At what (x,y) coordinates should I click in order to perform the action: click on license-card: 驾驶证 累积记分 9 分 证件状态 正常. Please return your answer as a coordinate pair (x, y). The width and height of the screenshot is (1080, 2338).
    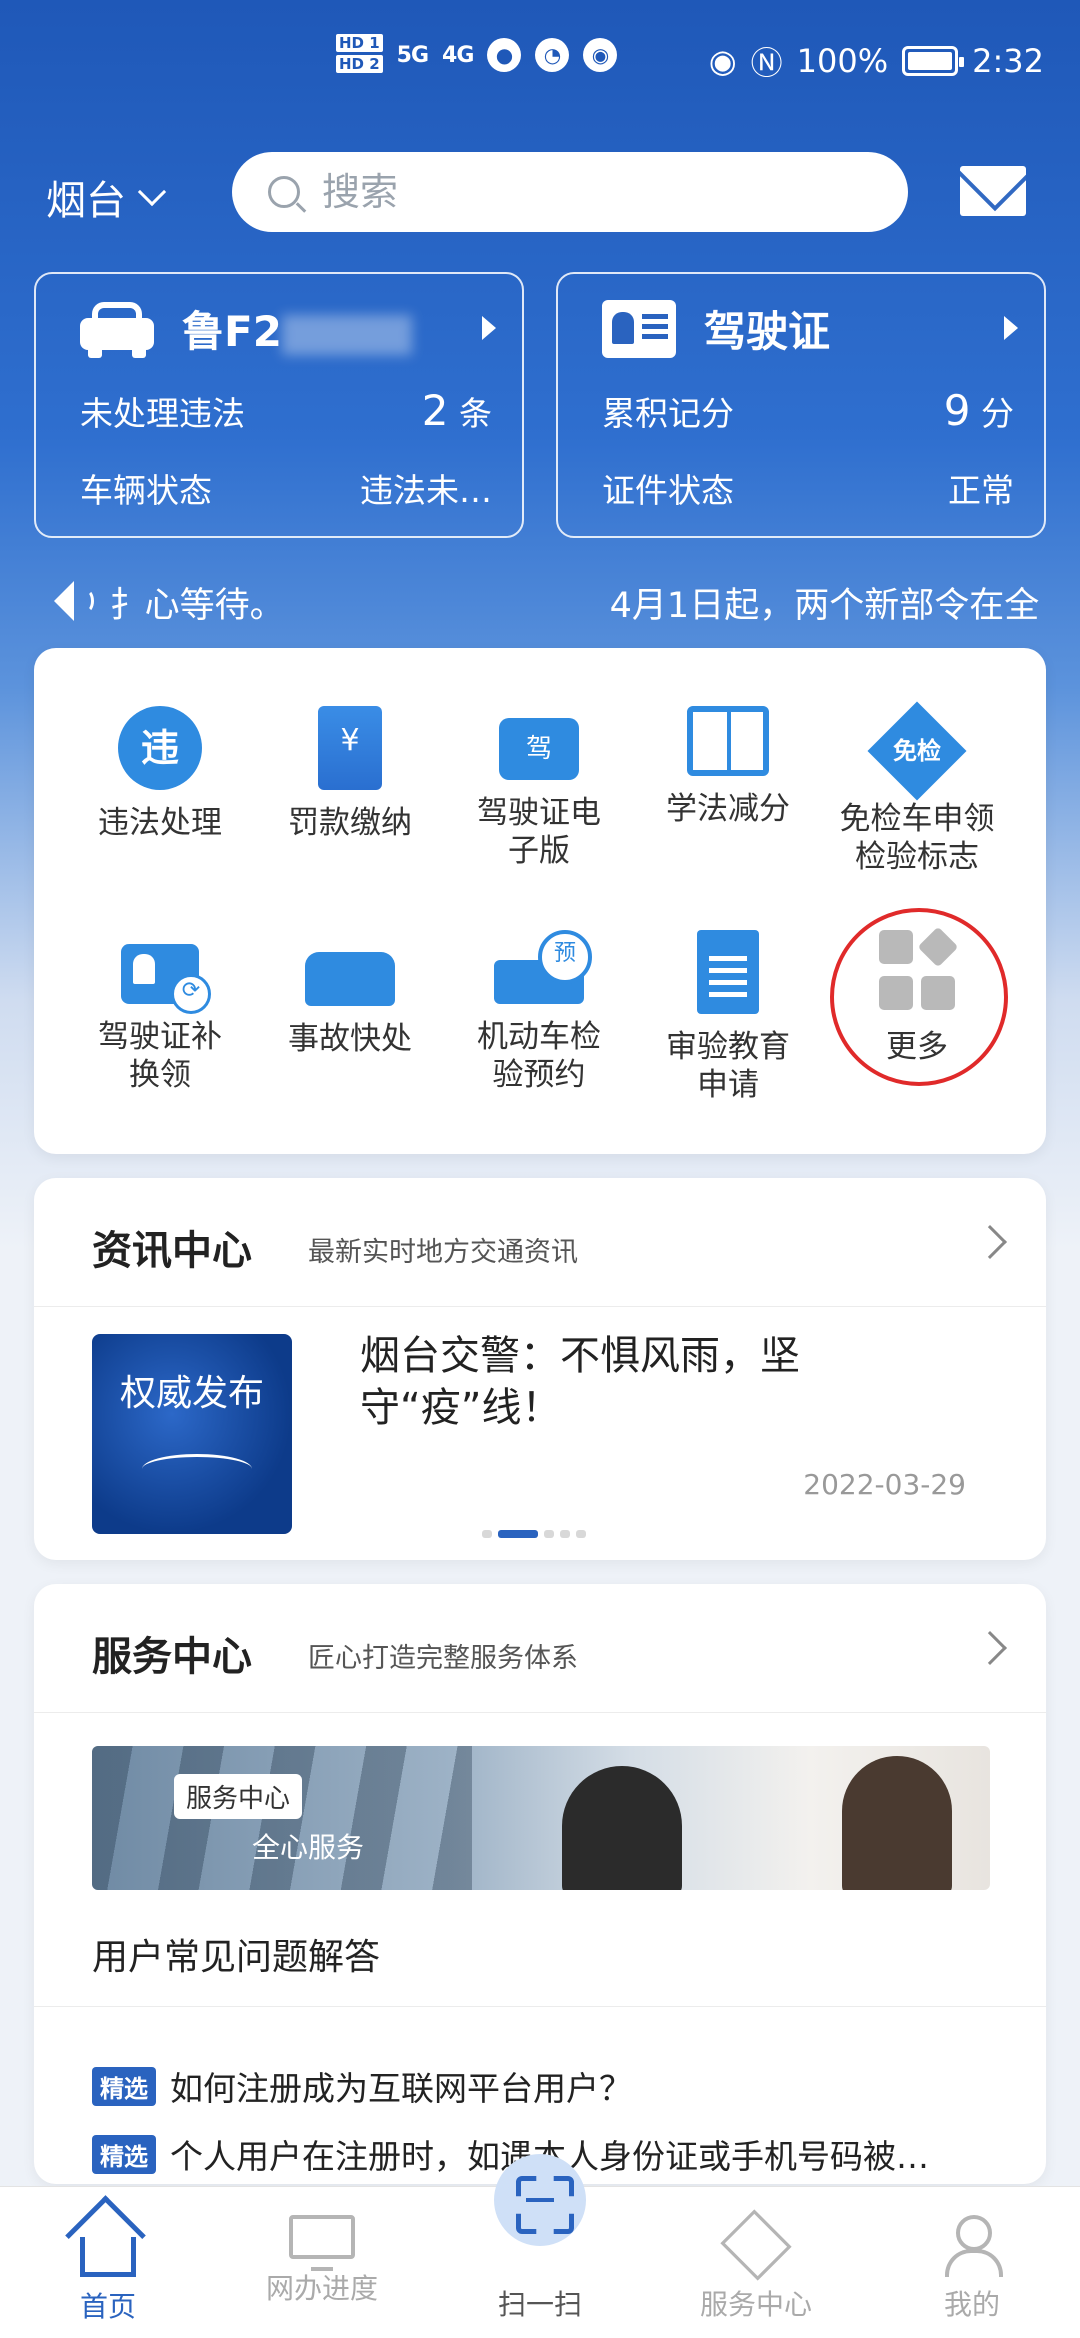
    Looking at the image, I should click on (801, 405).